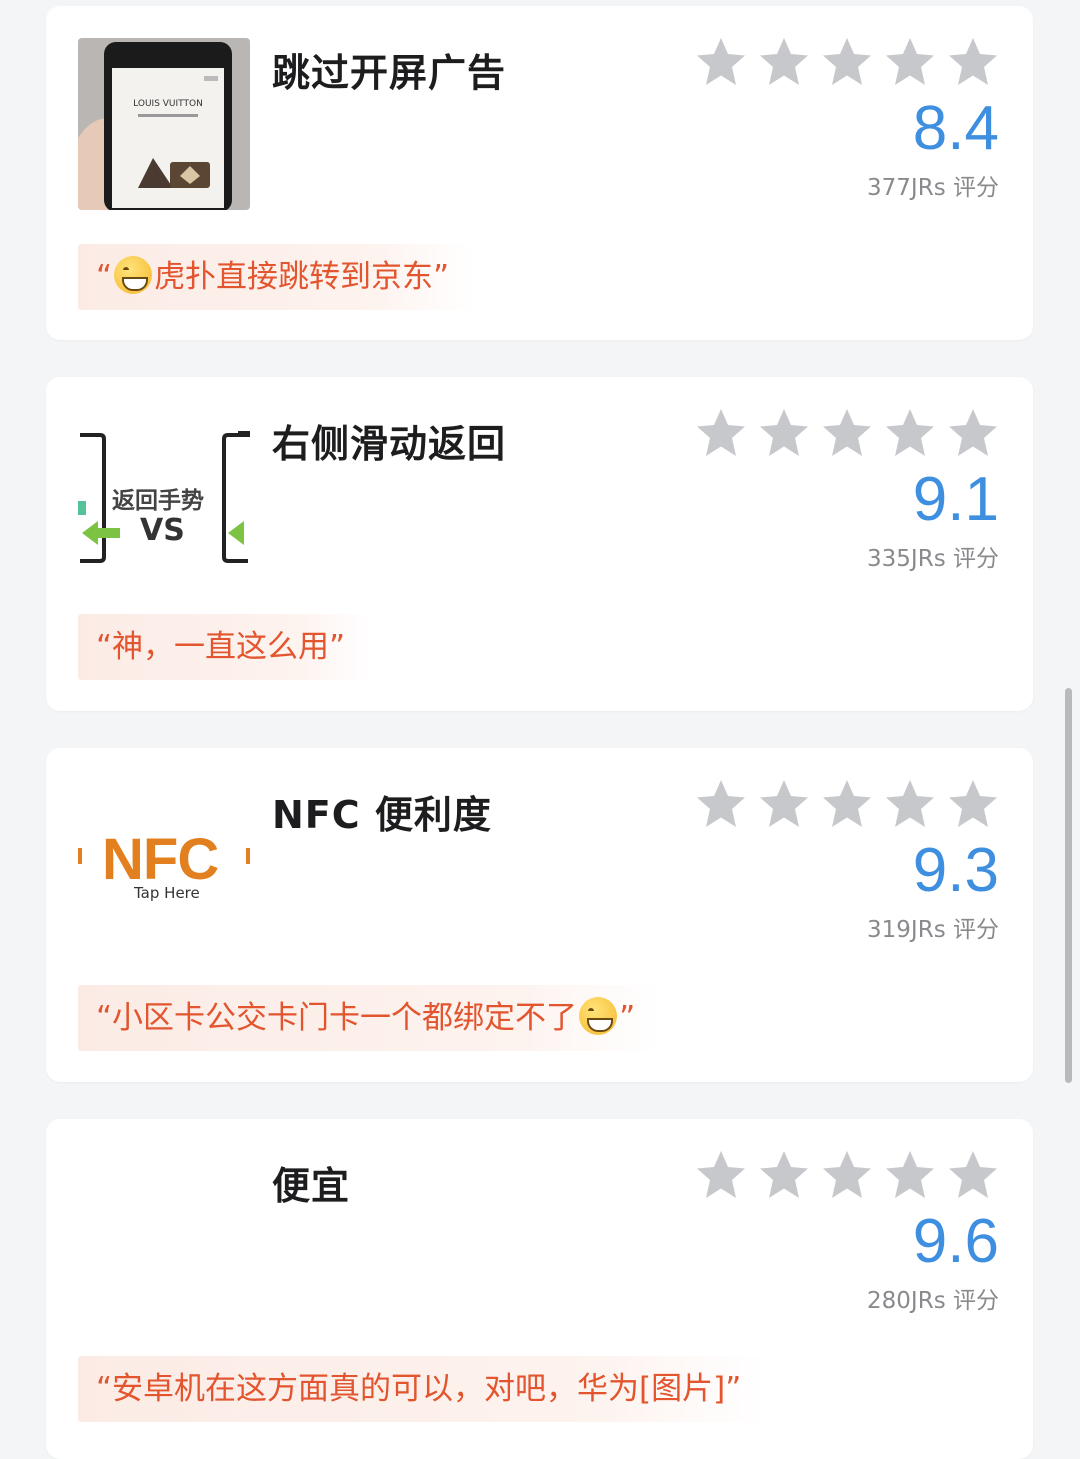 The width and height of the screenshot is (1080, 1459). Describe the element at coordinates (933, 559) in the screenshot. I see `vote-count: 335JRs 评分` at that location.